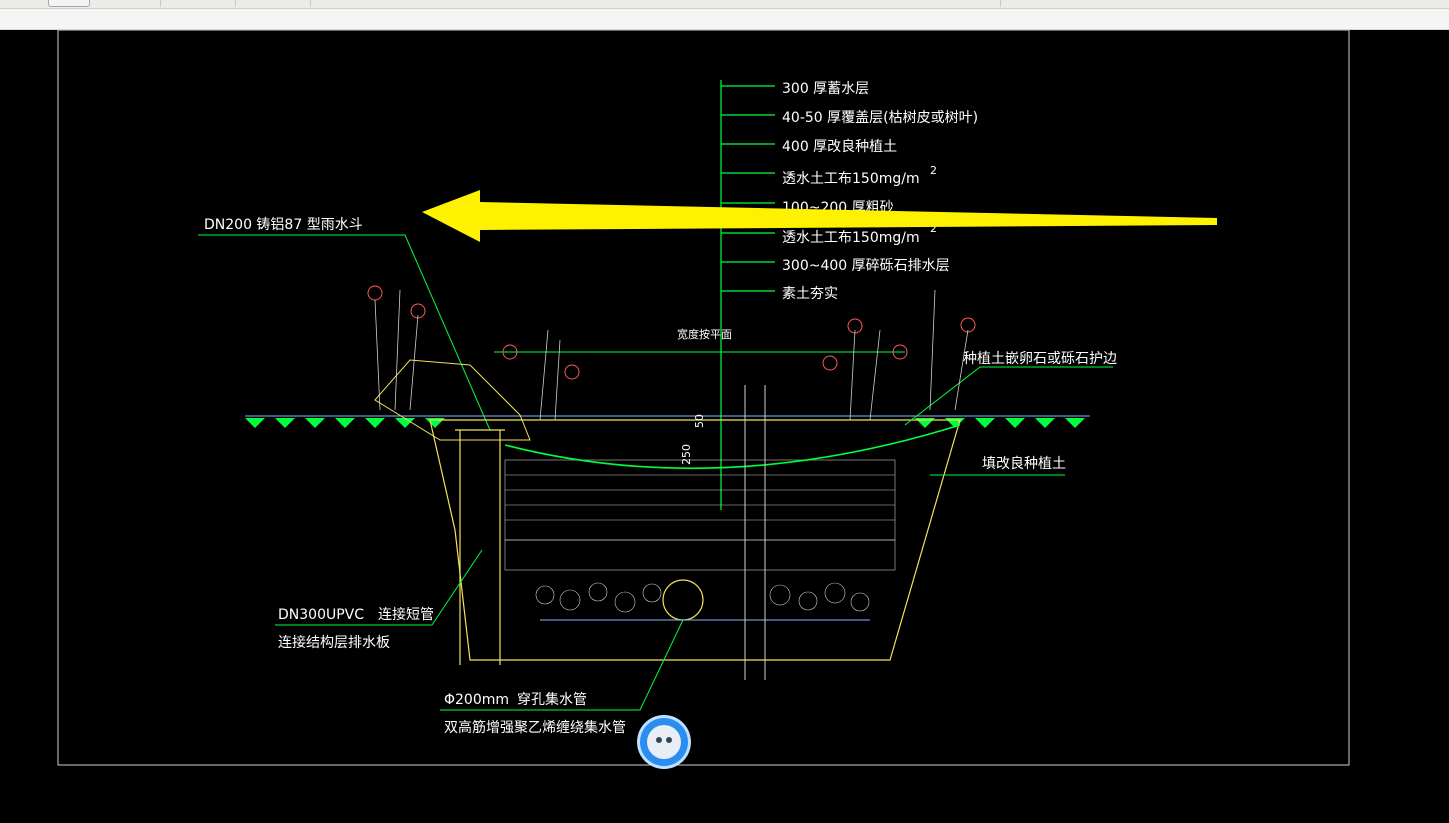 This screenshot has width=1449, height=823. I want to click on plant-stems, so click(671, 355).